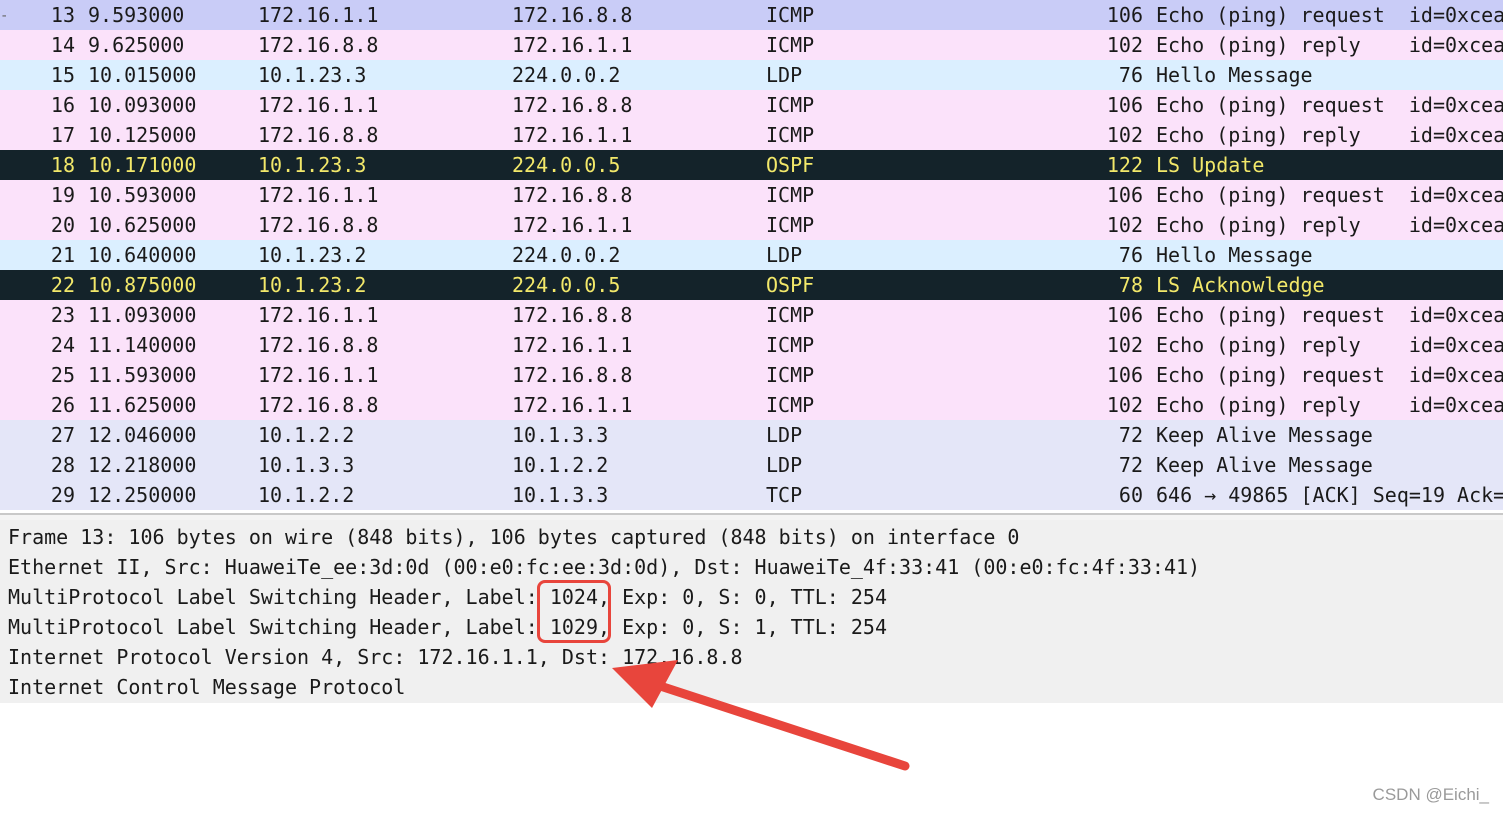 This screenshot has height=813, width=1503. I want to click on packet-no-cell: 25, so click(62, 375).